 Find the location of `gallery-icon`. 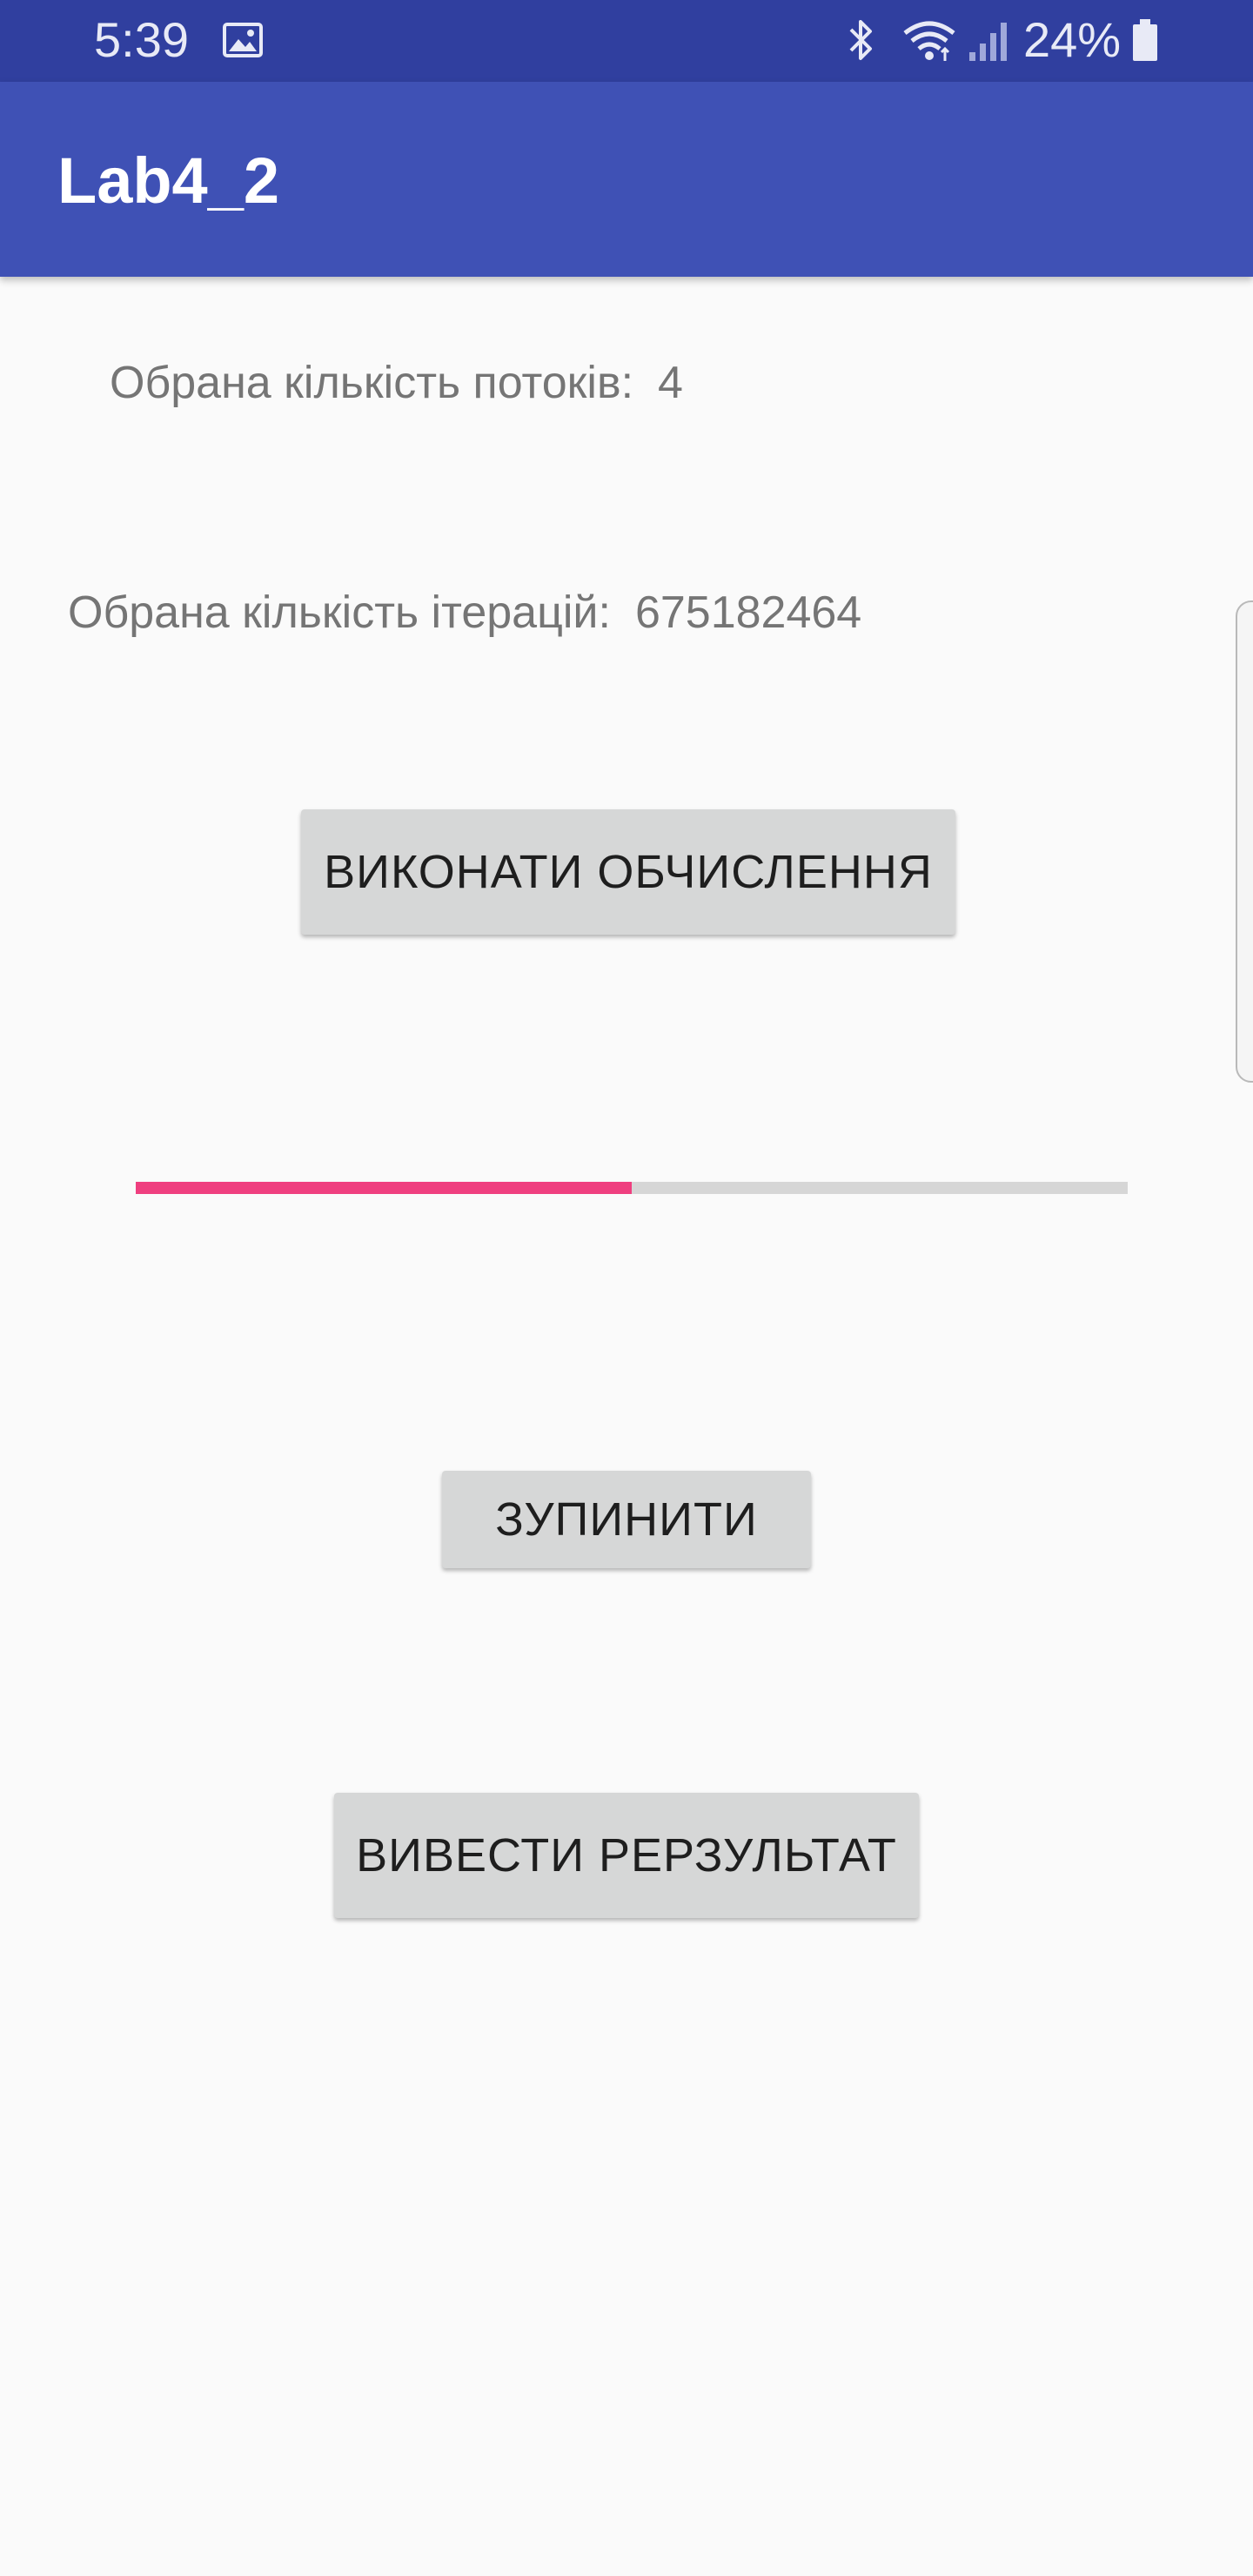

gallery-icon is located at coordinates (243, 40).